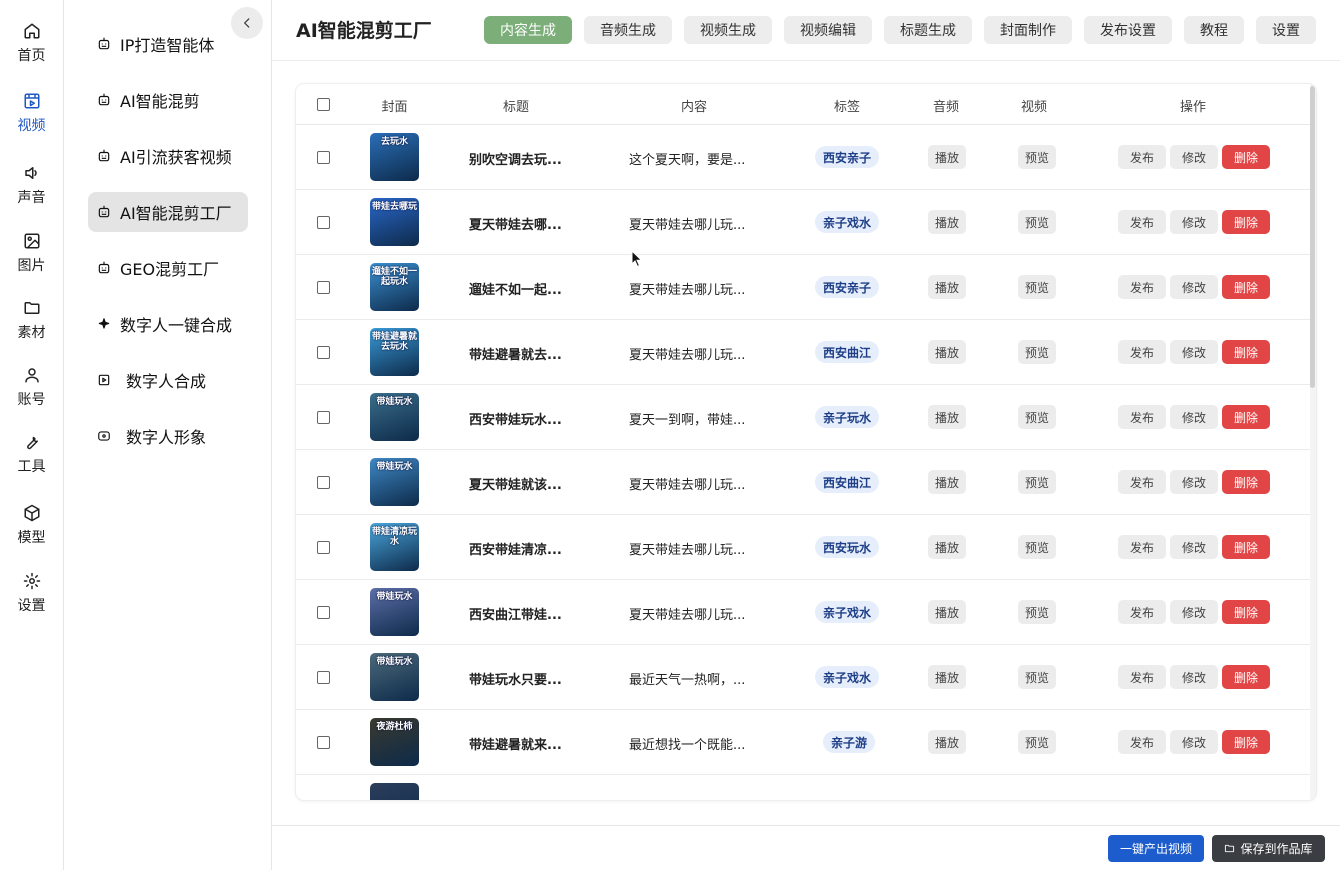  I want to click on tab-settings: 设置, so click(1286, 30).